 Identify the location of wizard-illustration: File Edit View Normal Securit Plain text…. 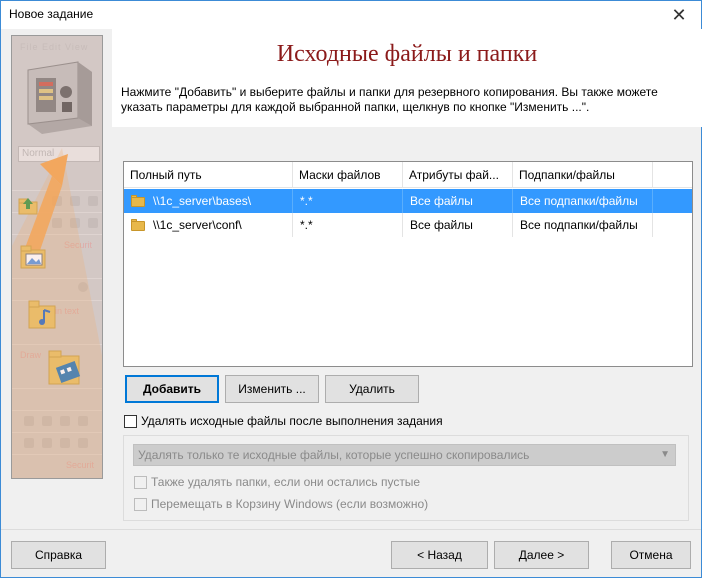
(57, 257).